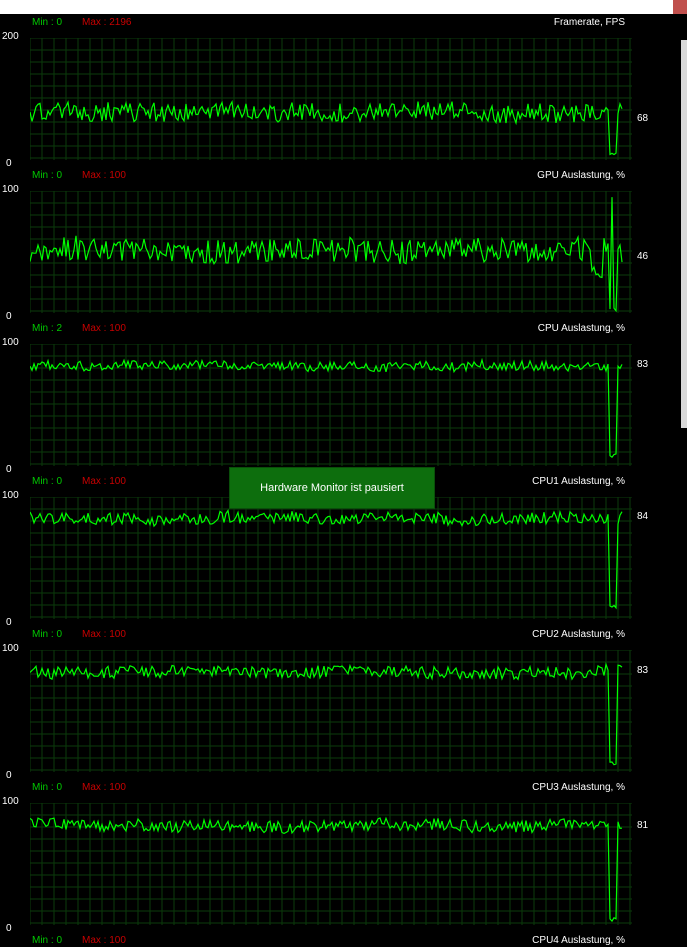  I want to click on scrollbar-thumb, so click(684, 234).